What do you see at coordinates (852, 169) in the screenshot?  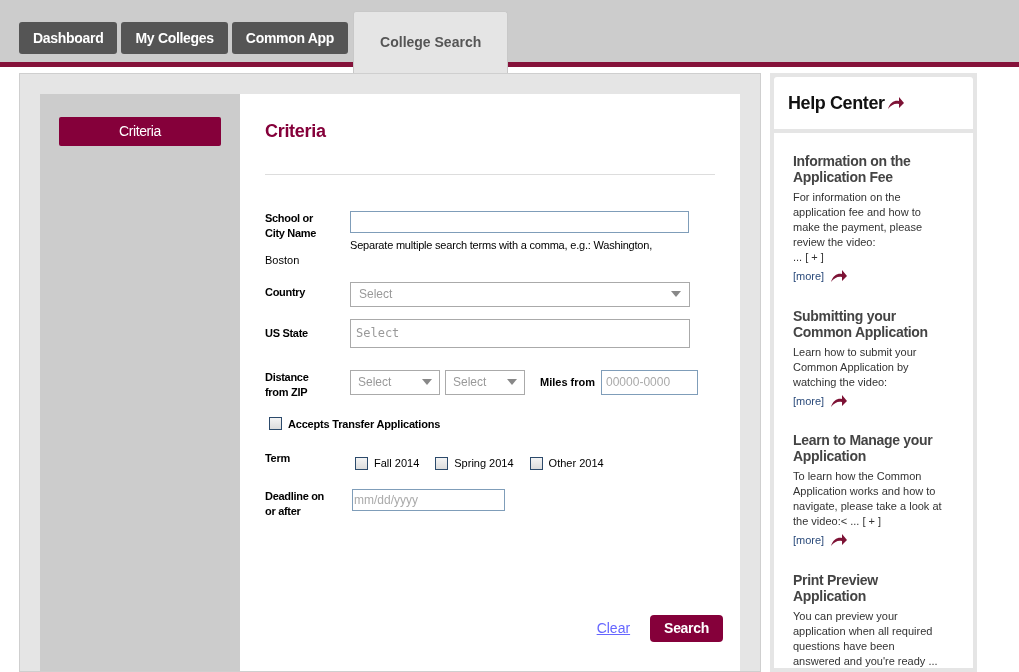 I see `help-item-title: Information on the Application Fee` at bounding box center [852, 169].